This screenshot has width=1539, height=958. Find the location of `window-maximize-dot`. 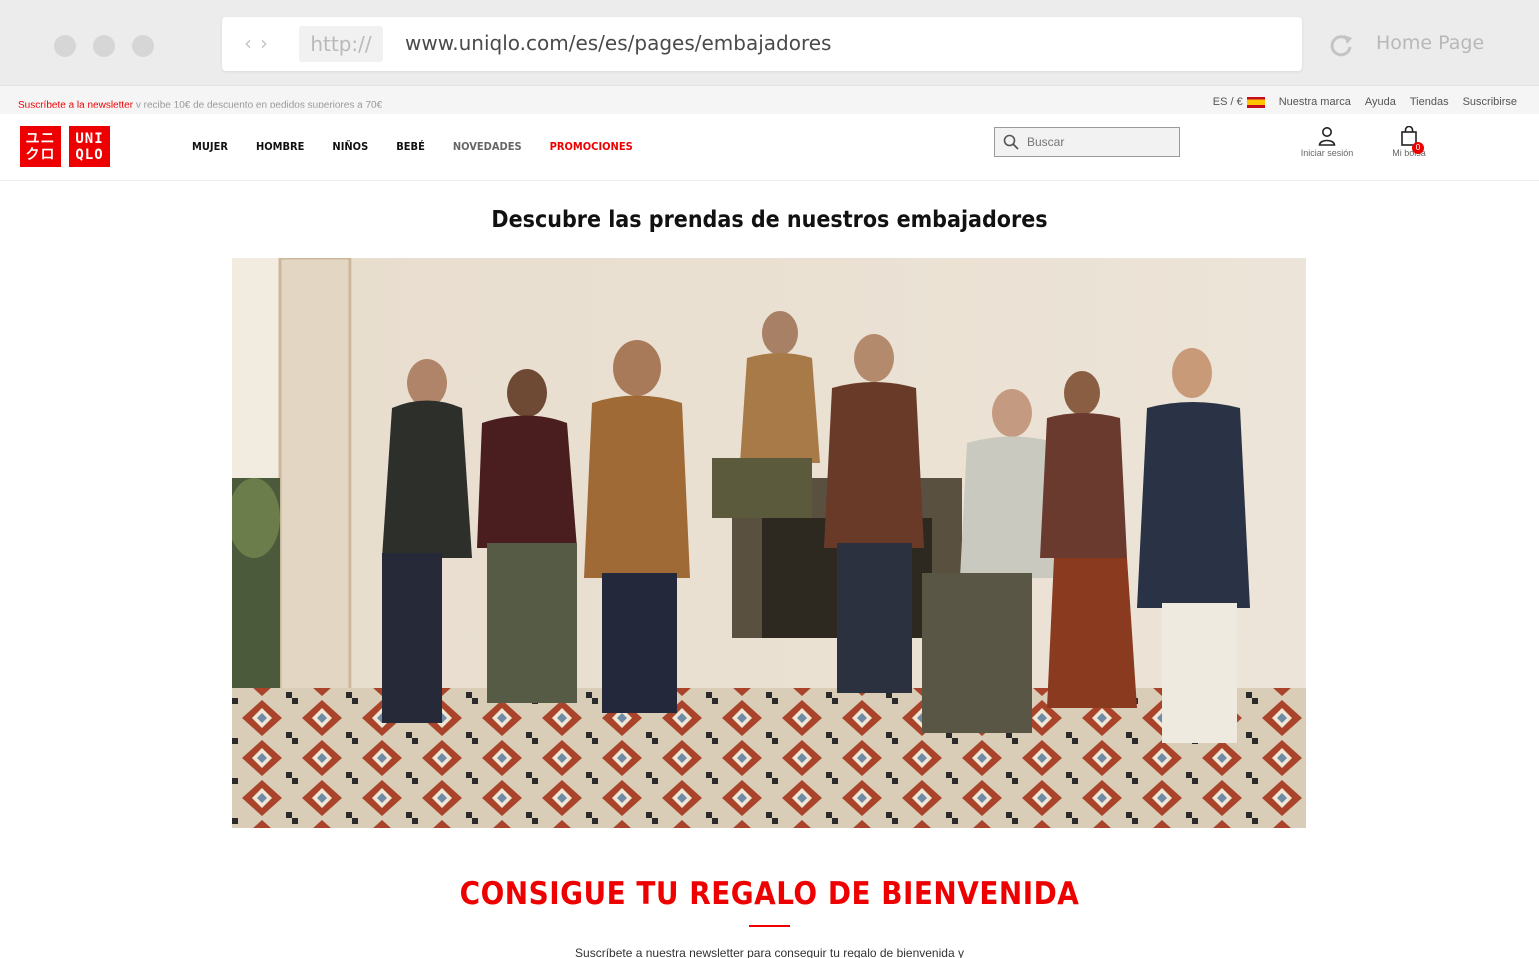

window-maximize-dot is located at coordinates (143, 46).